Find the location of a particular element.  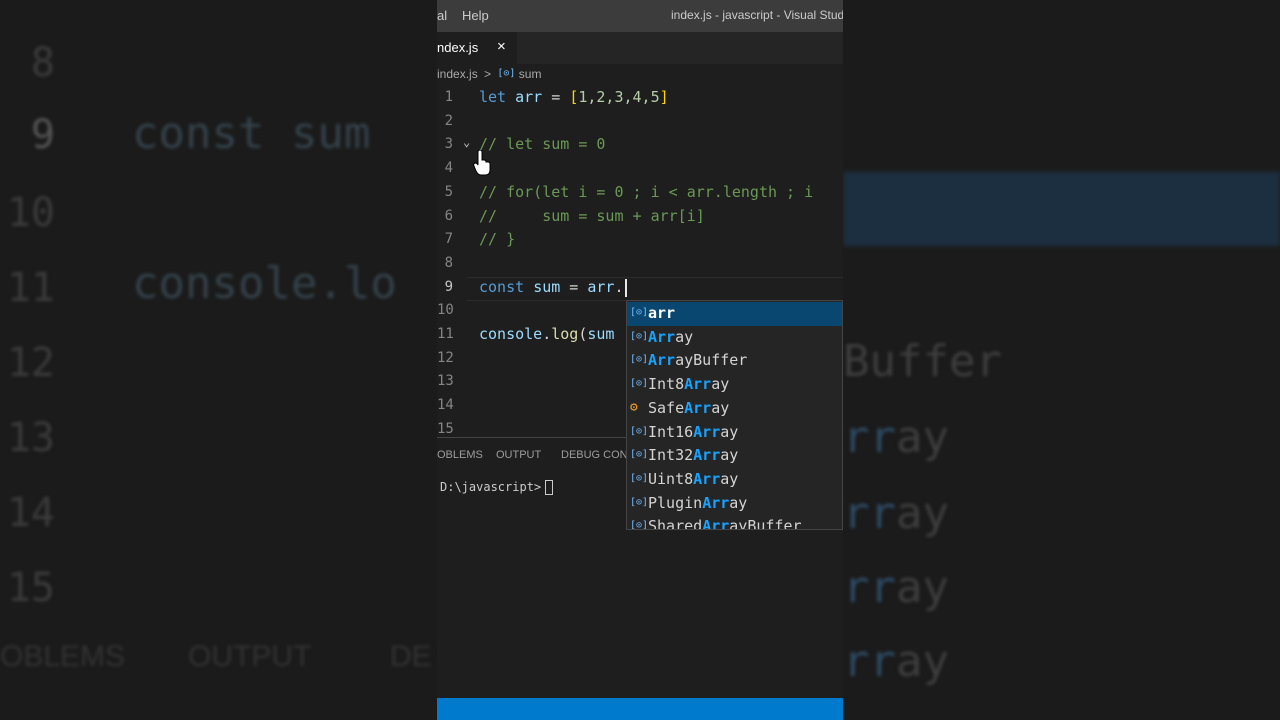

code-line: 8 is located at coordinates (640, 265).